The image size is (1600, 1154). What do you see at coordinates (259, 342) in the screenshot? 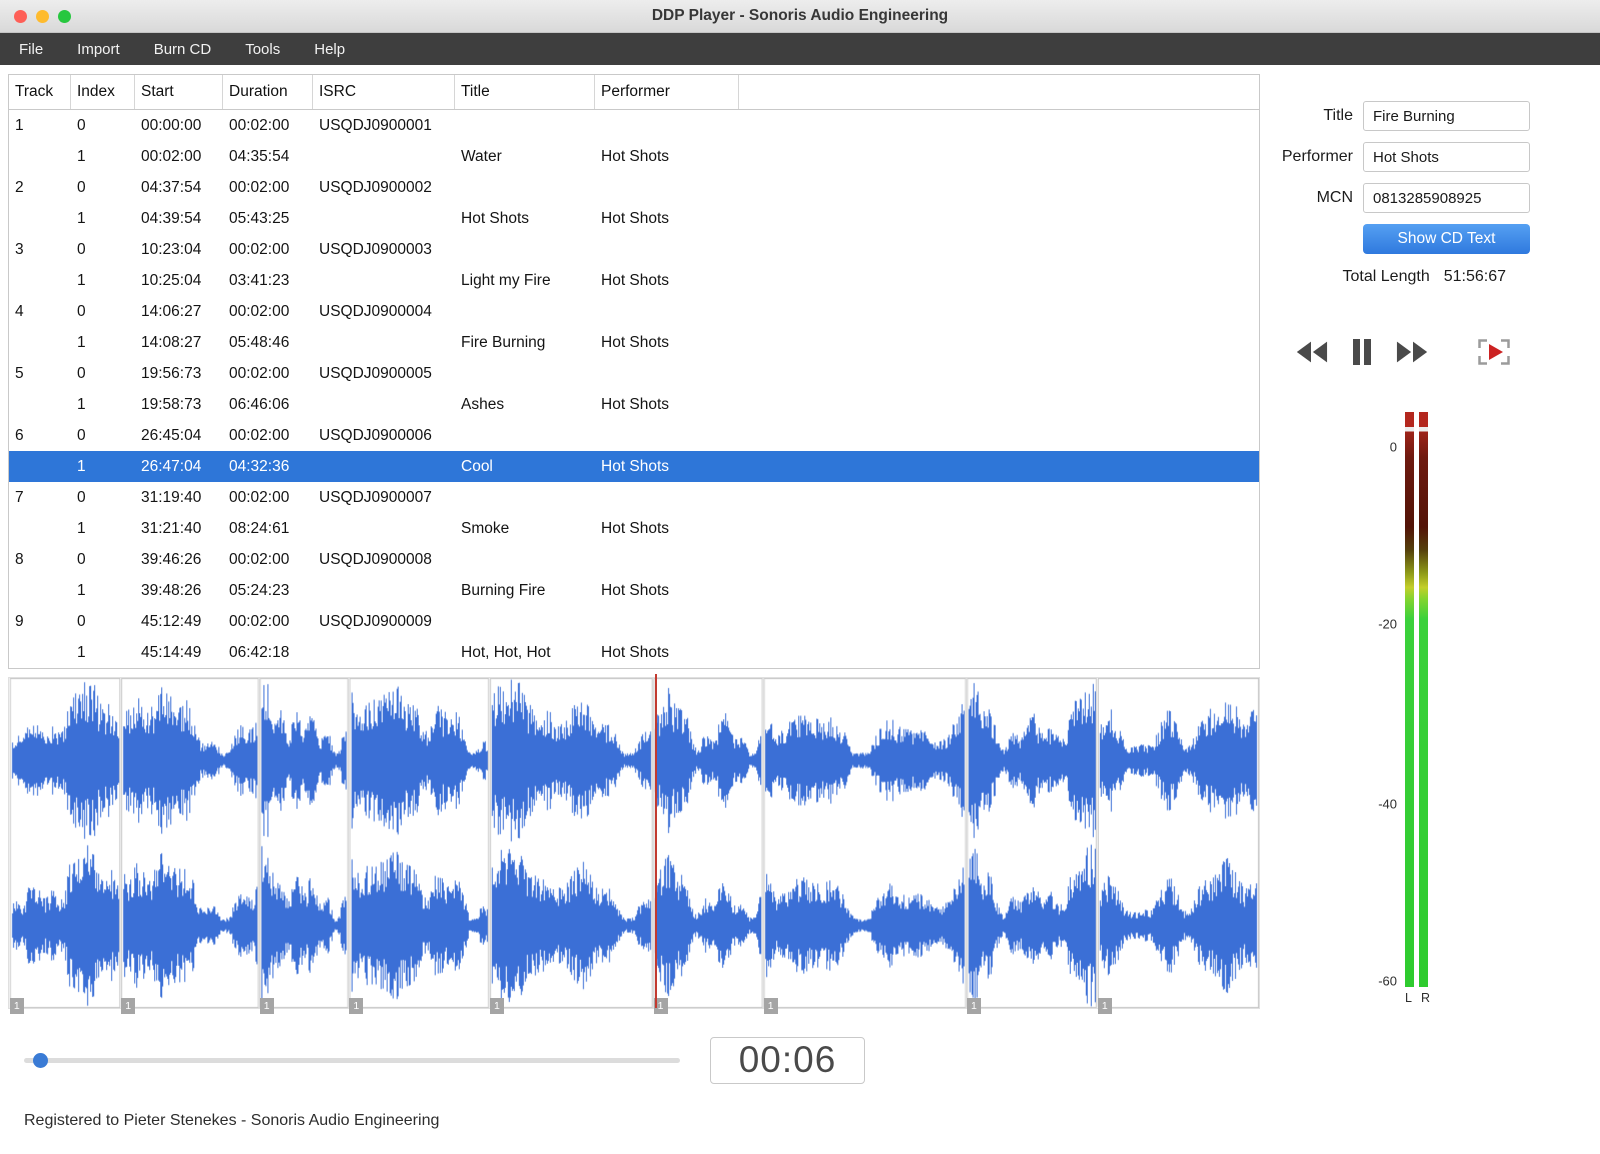
I see `table-cell: 05:48:46` at bounding box center [259, 342].